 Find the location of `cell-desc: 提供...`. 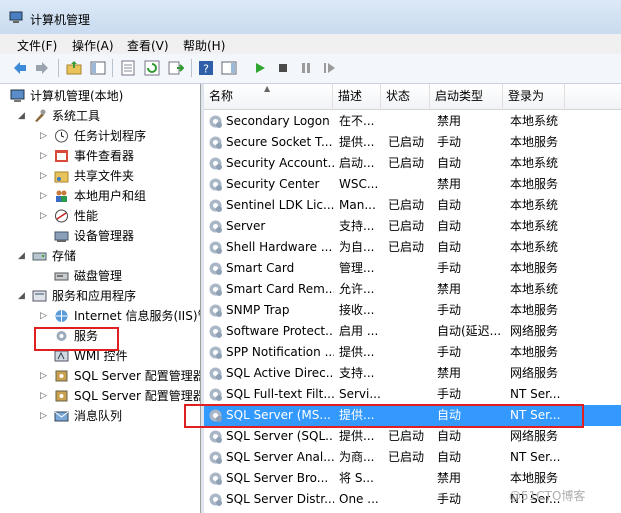

cell-desc: 提供... is located at coordinates (357, 142).